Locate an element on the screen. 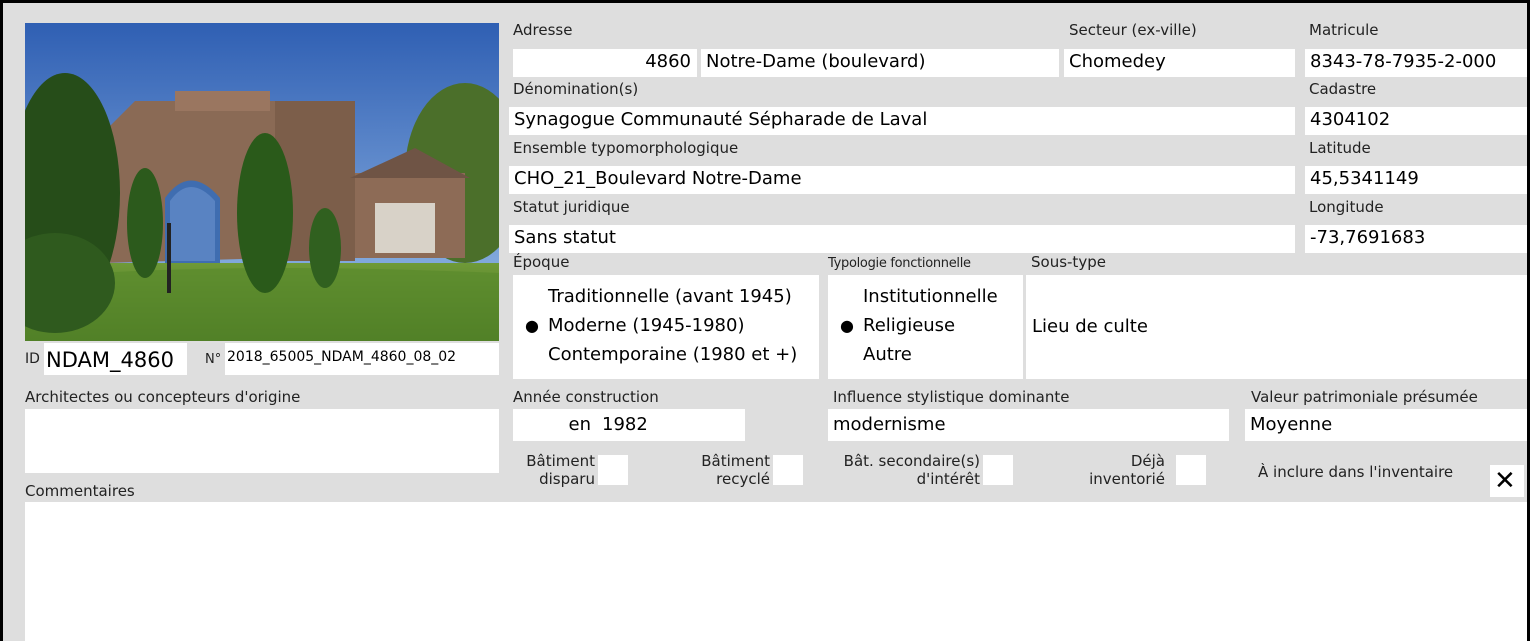 This screenshot has height=644, width=1530. influence-label: Influence stylistique dominante is located at coordinates (951, 397).